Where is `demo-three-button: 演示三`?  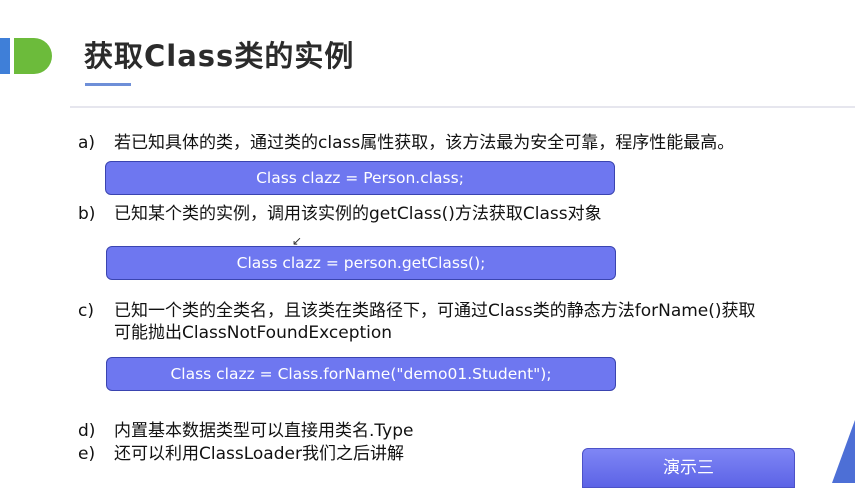 demo-three-button: 演示三 is located at coordinates (688, 468).